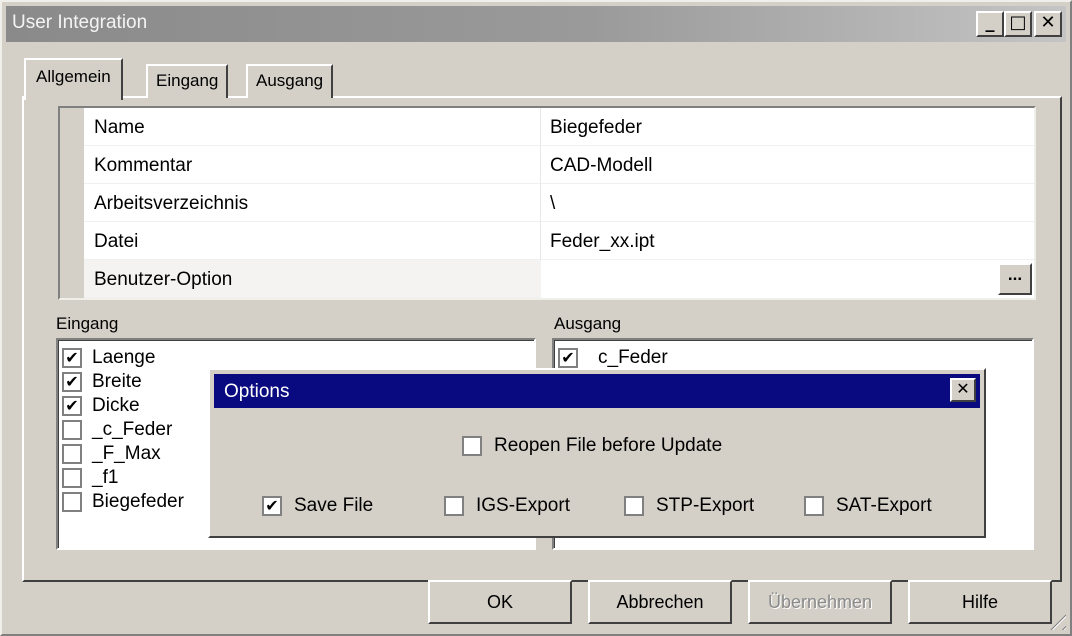 The height and width of the screenshot is (636, 1072). What do you see at coordinates (171, 203) in the screenshot?
I see `property-label: Arbeitsverzeichnis` at bounding box center [171, 203].